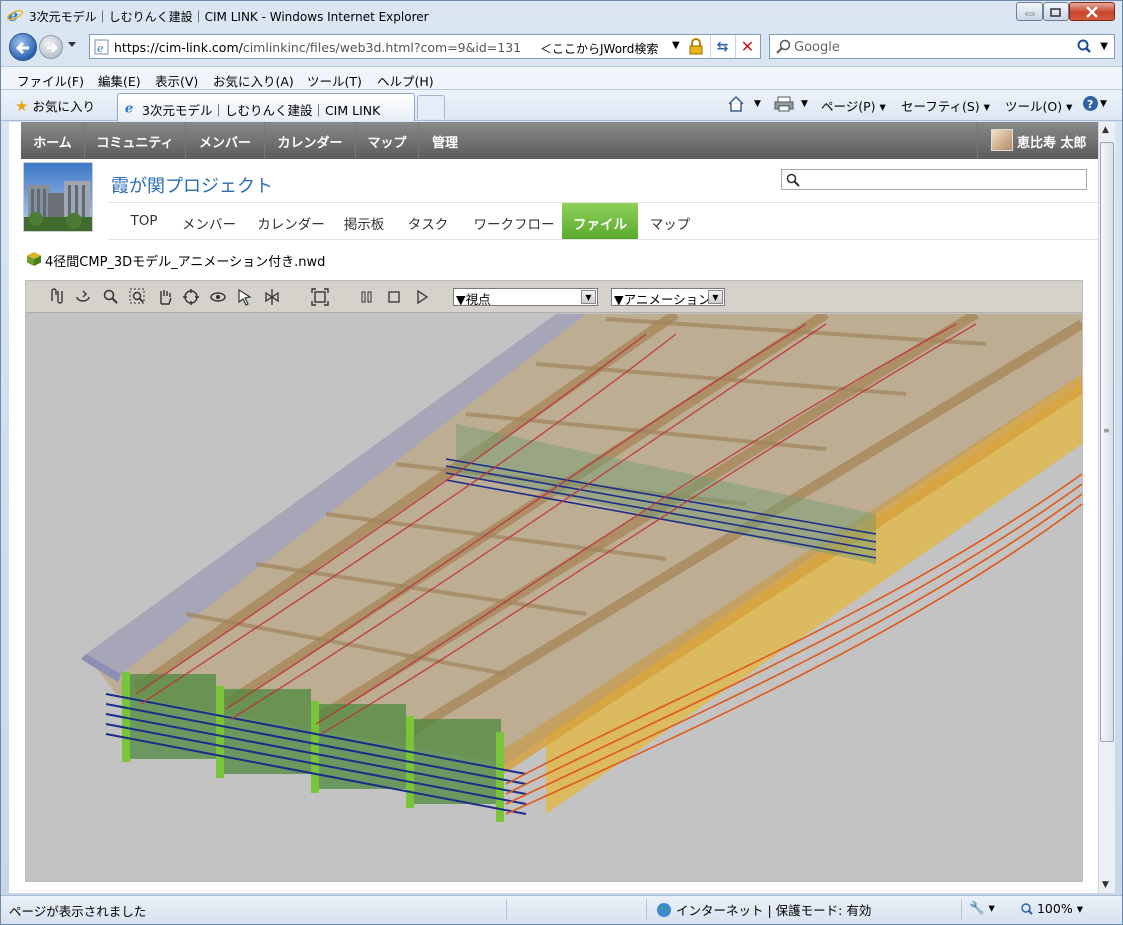 Image resolution: width=1123 pixels, height=925 pixels. What do you see at coordinates (1090, 103) in the screenshot?
I see `help-icon: ?` at bounding box center [1090, 103].